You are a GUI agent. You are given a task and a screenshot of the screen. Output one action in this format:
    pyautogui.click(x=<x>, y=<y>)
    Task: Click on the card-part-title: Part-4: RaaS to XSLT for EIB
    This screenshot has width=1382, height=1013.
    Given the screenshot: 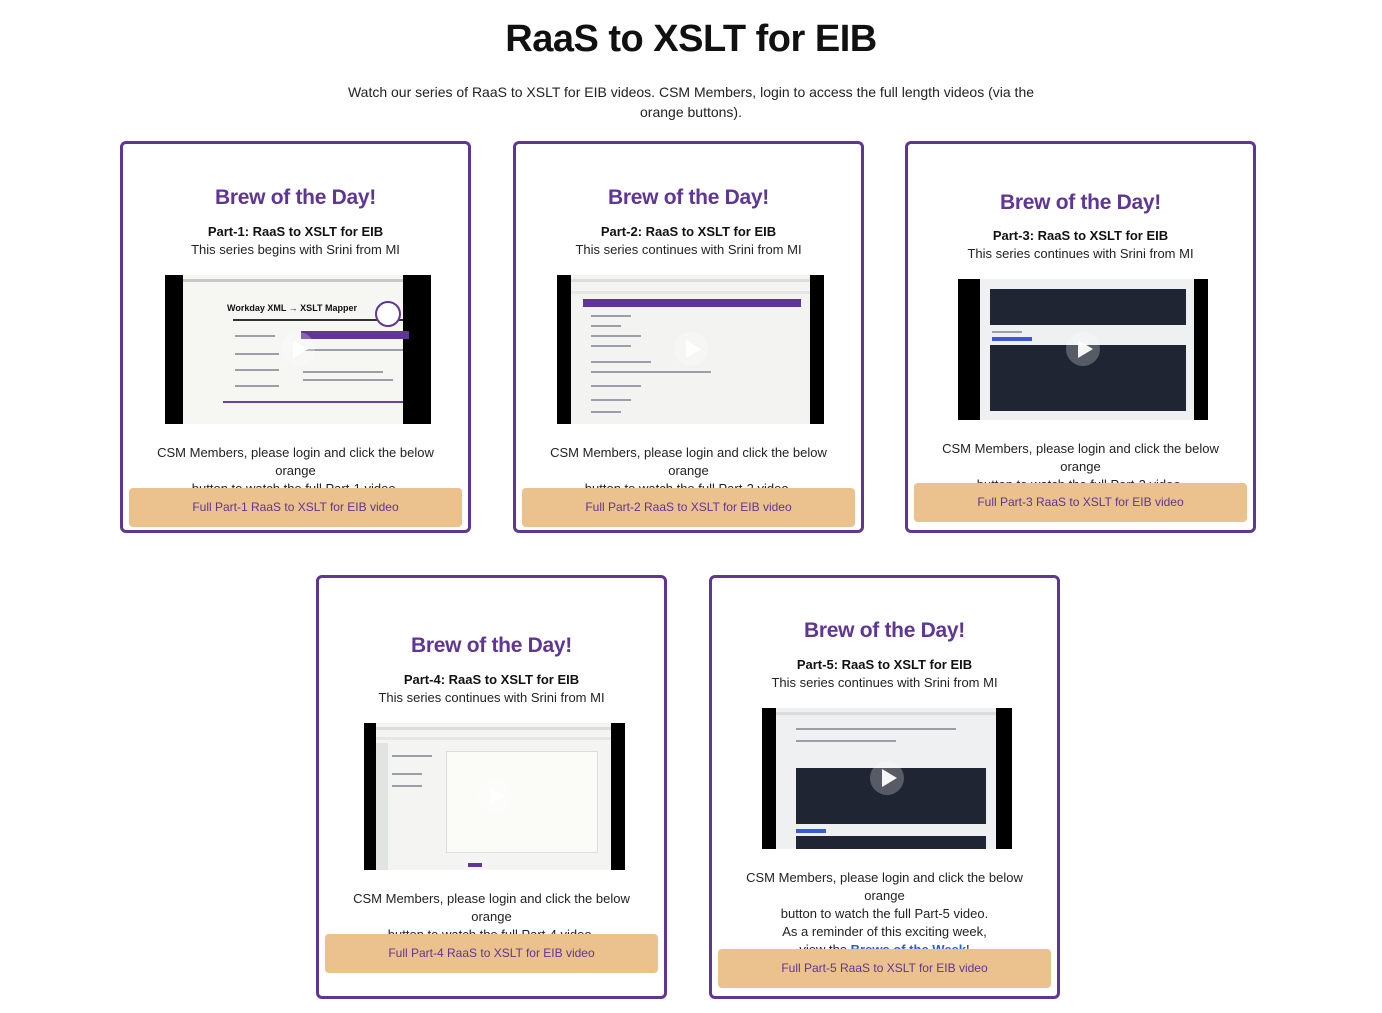 What is the action you would take?
    pyautogui.click(x=491, y=679)
    